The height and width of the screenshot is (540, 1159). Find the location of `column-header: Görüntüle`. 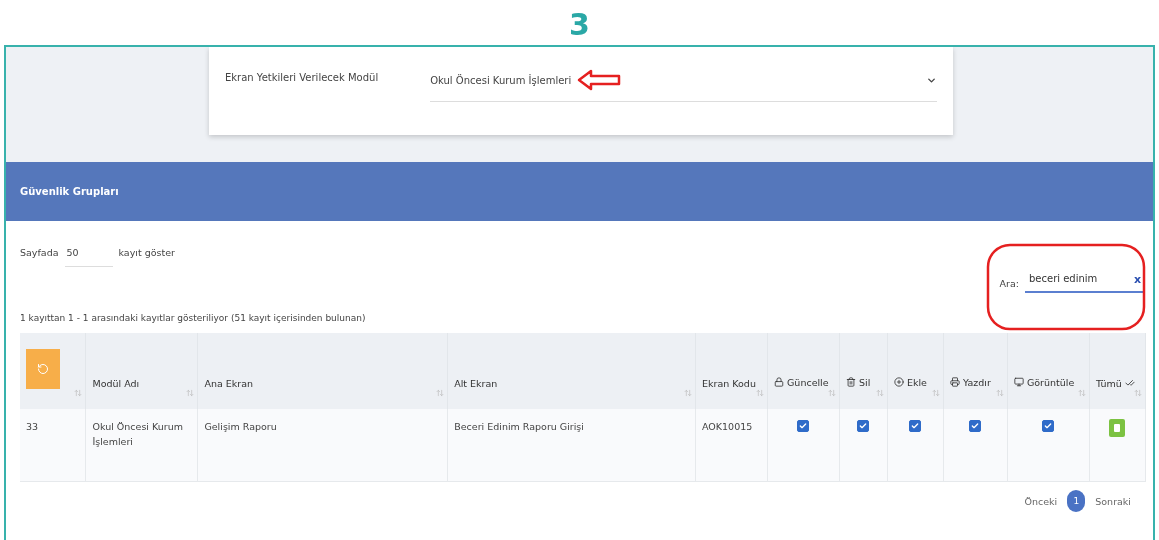

column-header: Görüntüle is located at coordinates (1048, 371).